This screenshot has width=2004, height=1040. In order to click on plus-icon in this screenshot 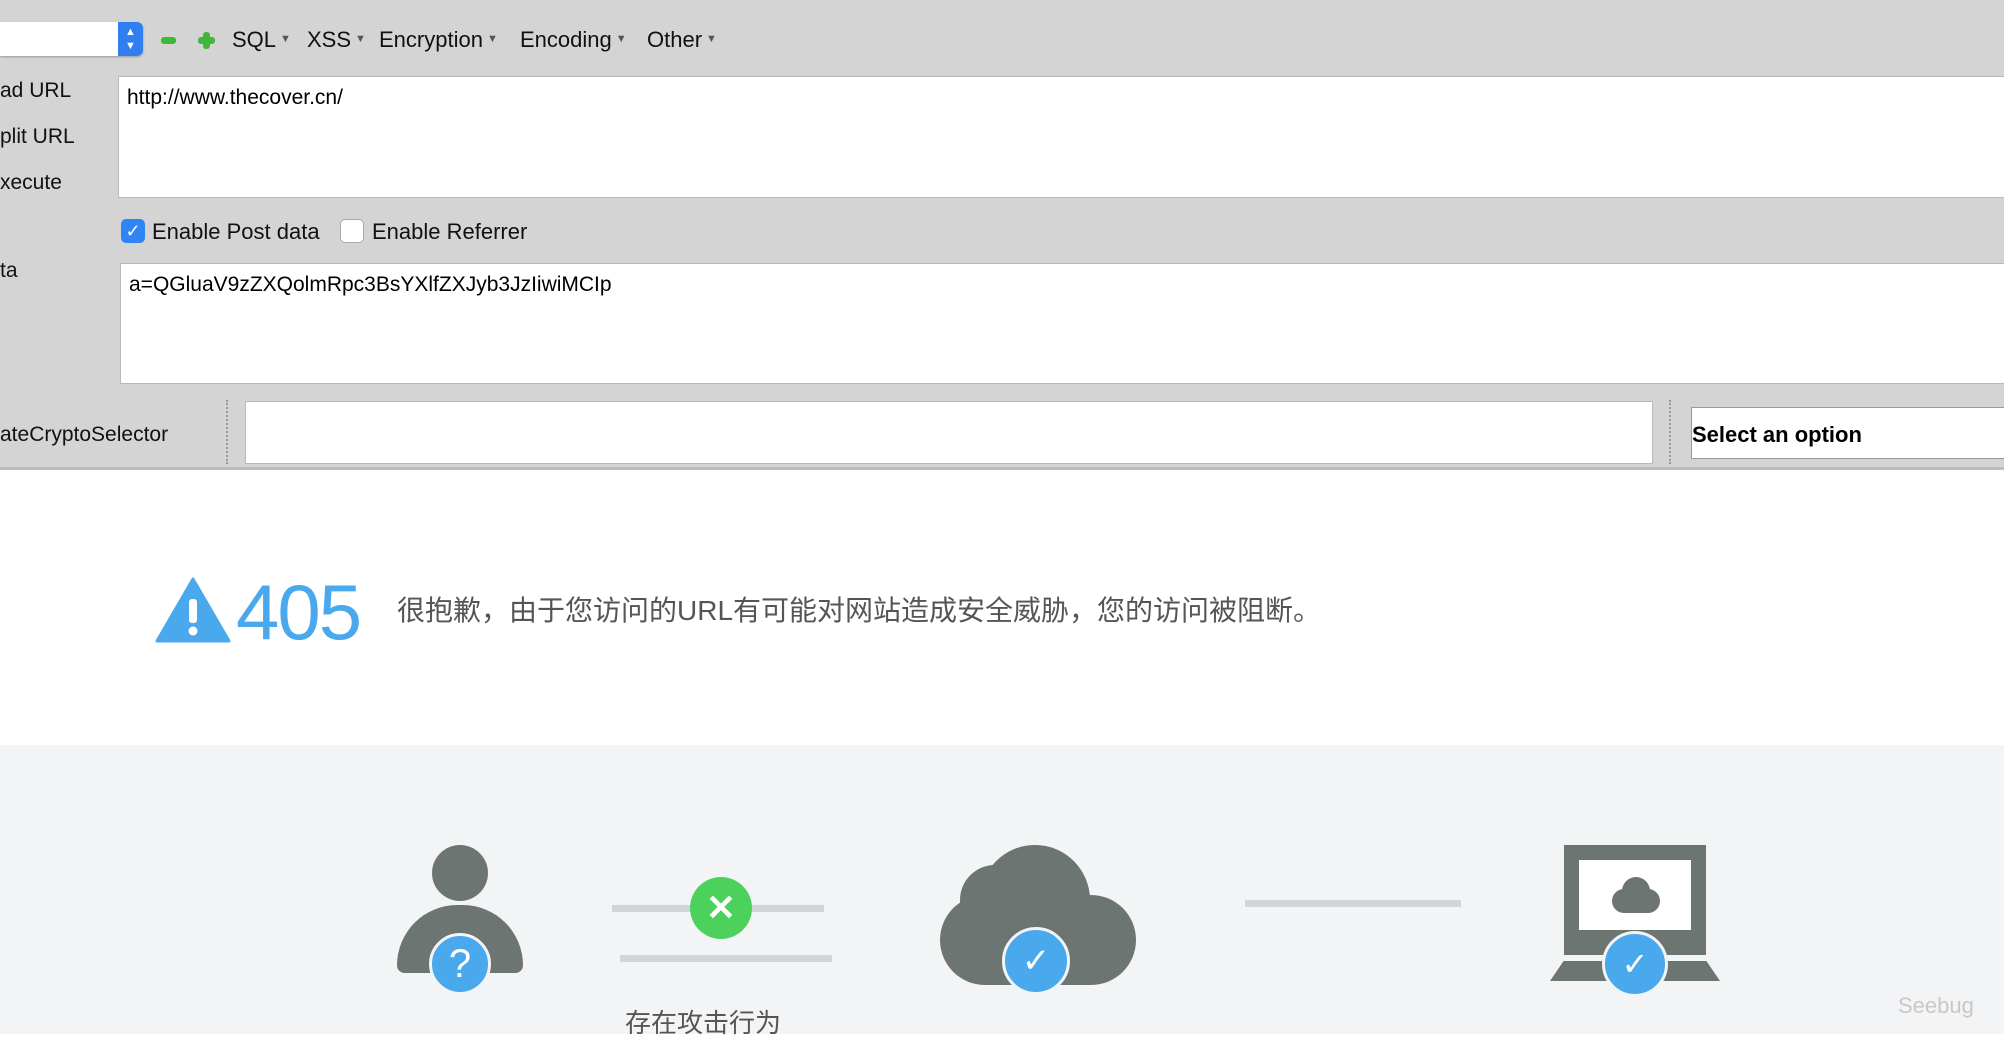, I will do `click(206, 40)`.